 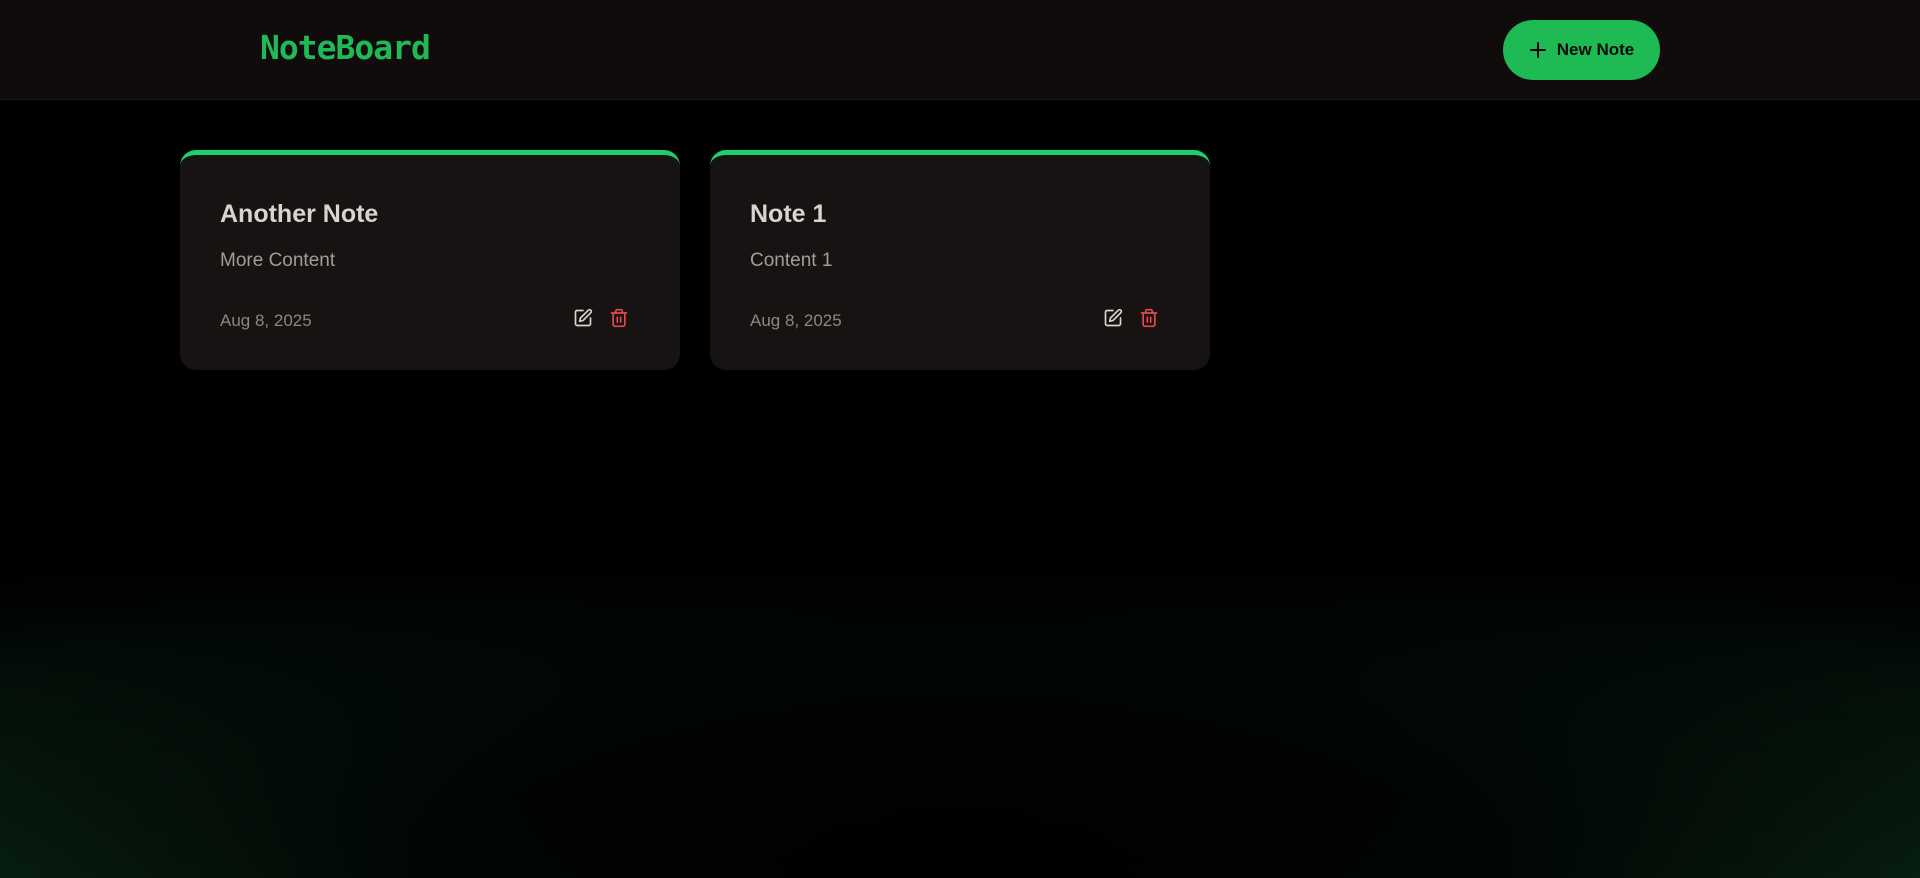 What do you see at coordinates (1538, 50) in the screenshot?
I see `plus-icon` at bounding box center [1538, 50].